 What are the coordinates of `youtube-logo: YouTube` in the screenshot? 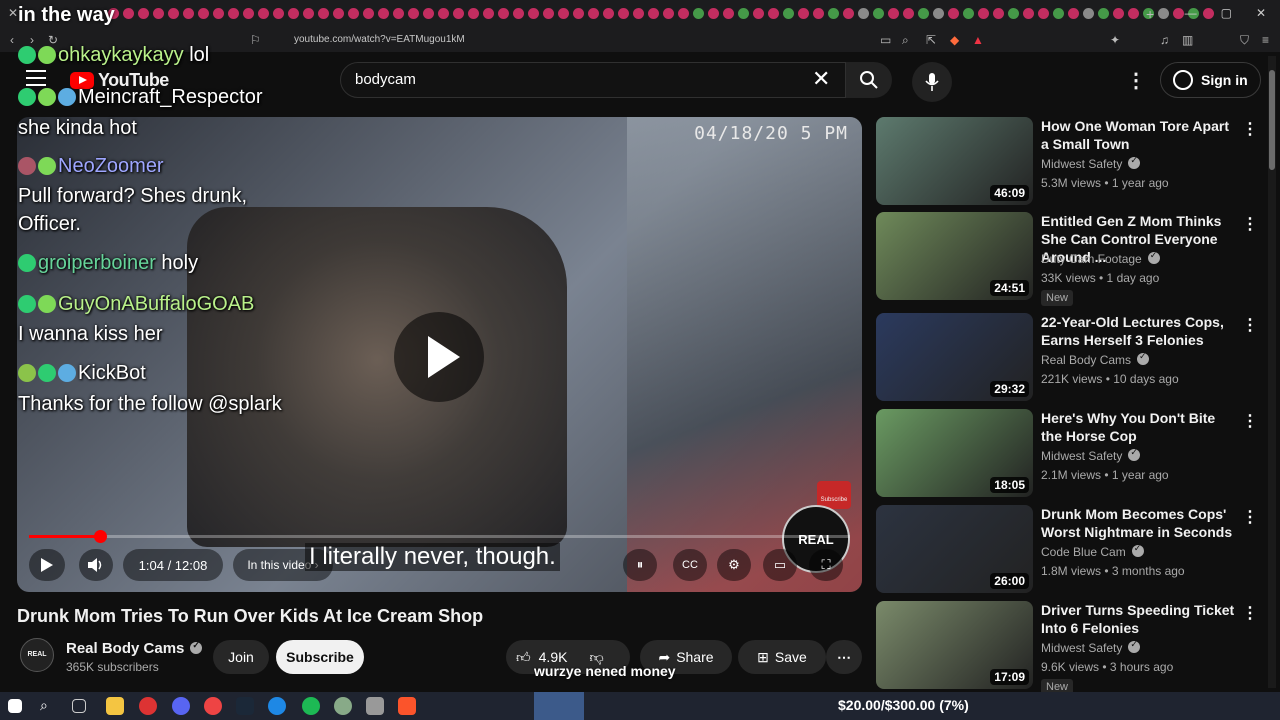 It's located at (119, 80).